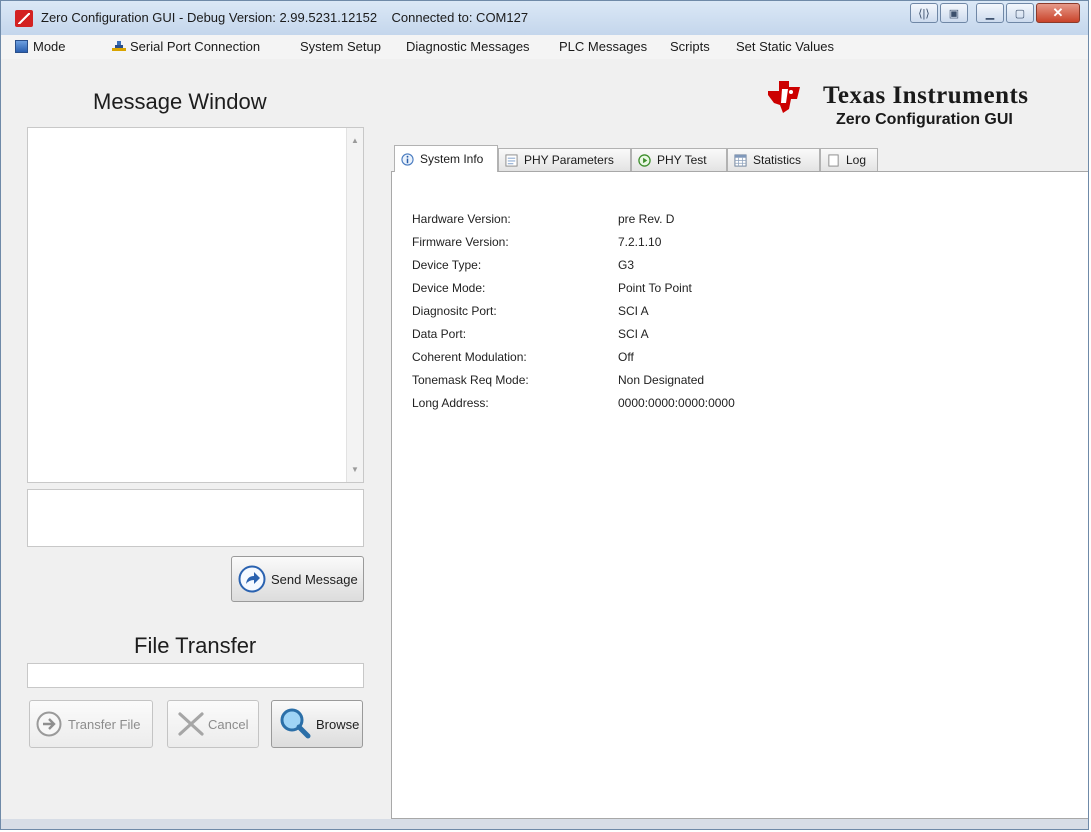  I want to click on menu-mode-label: Mode, so click(49, 46).